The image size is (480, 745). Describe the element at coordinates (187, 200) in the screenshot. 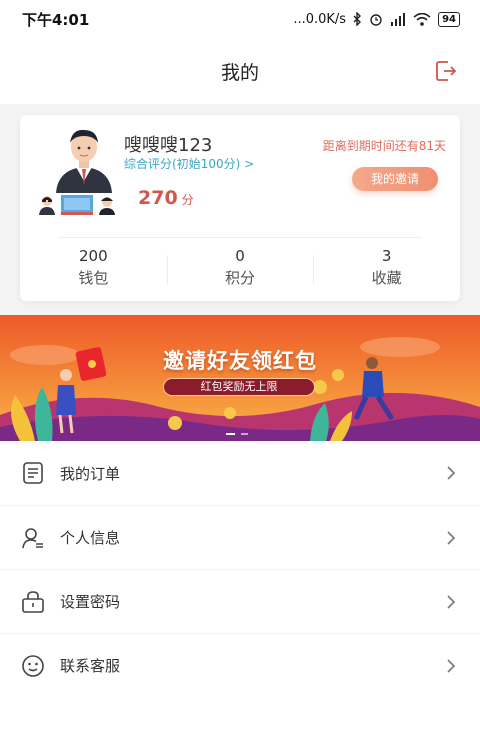

I see `score-unit: 分` at that location.